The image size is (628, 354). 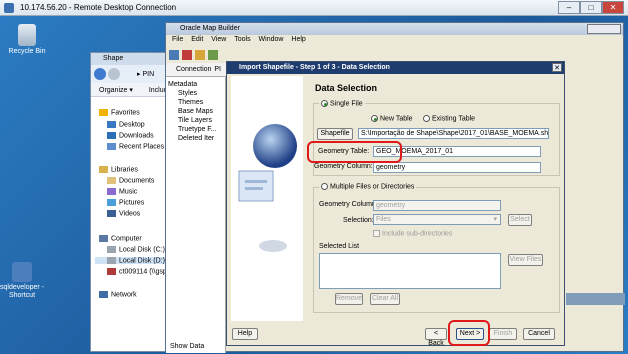 I want to click on nav-libraries: Libraries, so click(x=118, y=169).